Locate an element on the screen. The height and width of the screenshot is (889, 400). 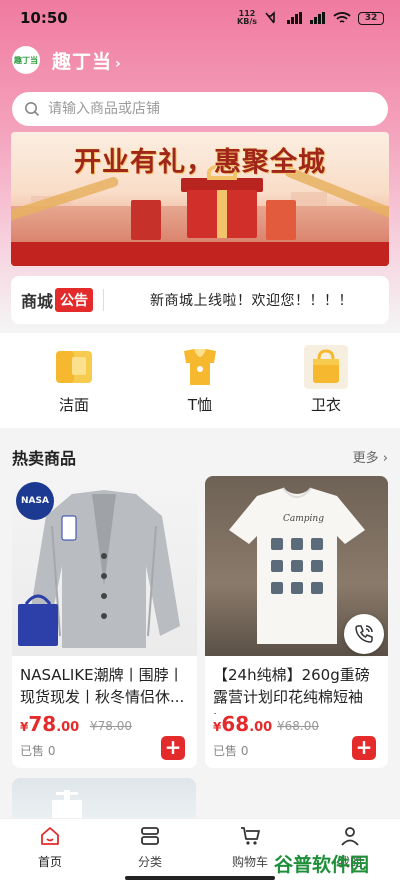
search-bar is located at coordinates (200, 109).